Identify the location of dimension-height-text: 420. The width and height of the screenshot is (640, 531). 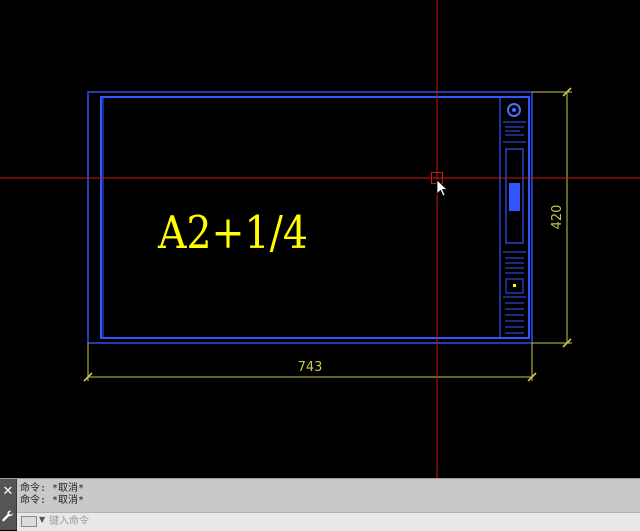
(557, 217).